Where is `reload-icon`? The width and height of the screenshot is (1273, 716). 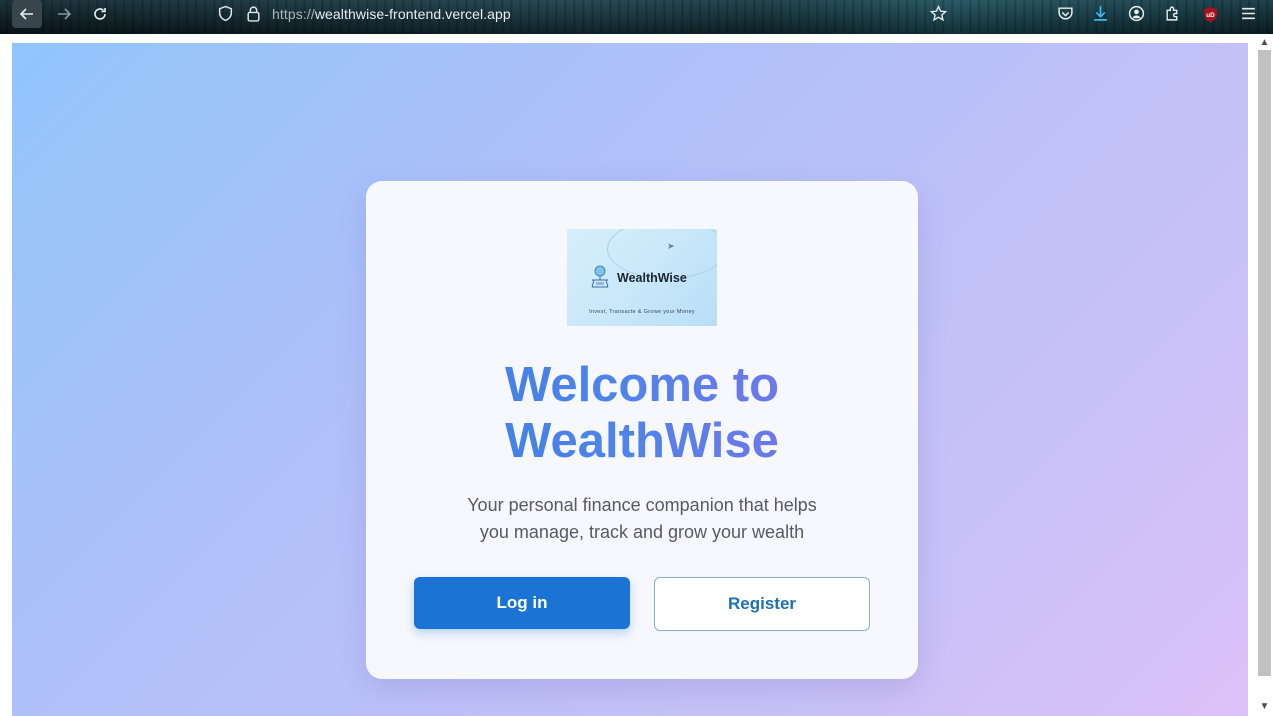
reload-icon is located at coordinates (100, 14).